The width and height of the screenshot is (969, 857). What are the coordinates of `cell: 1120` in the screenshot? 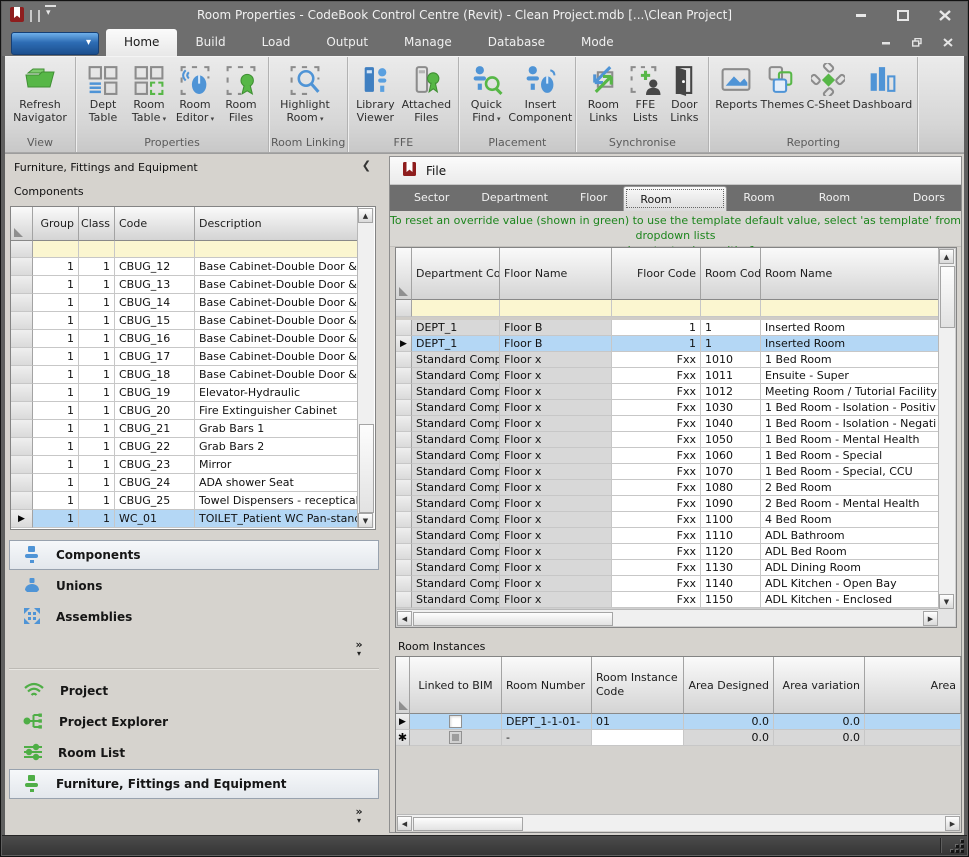 It's located at (731, 552).